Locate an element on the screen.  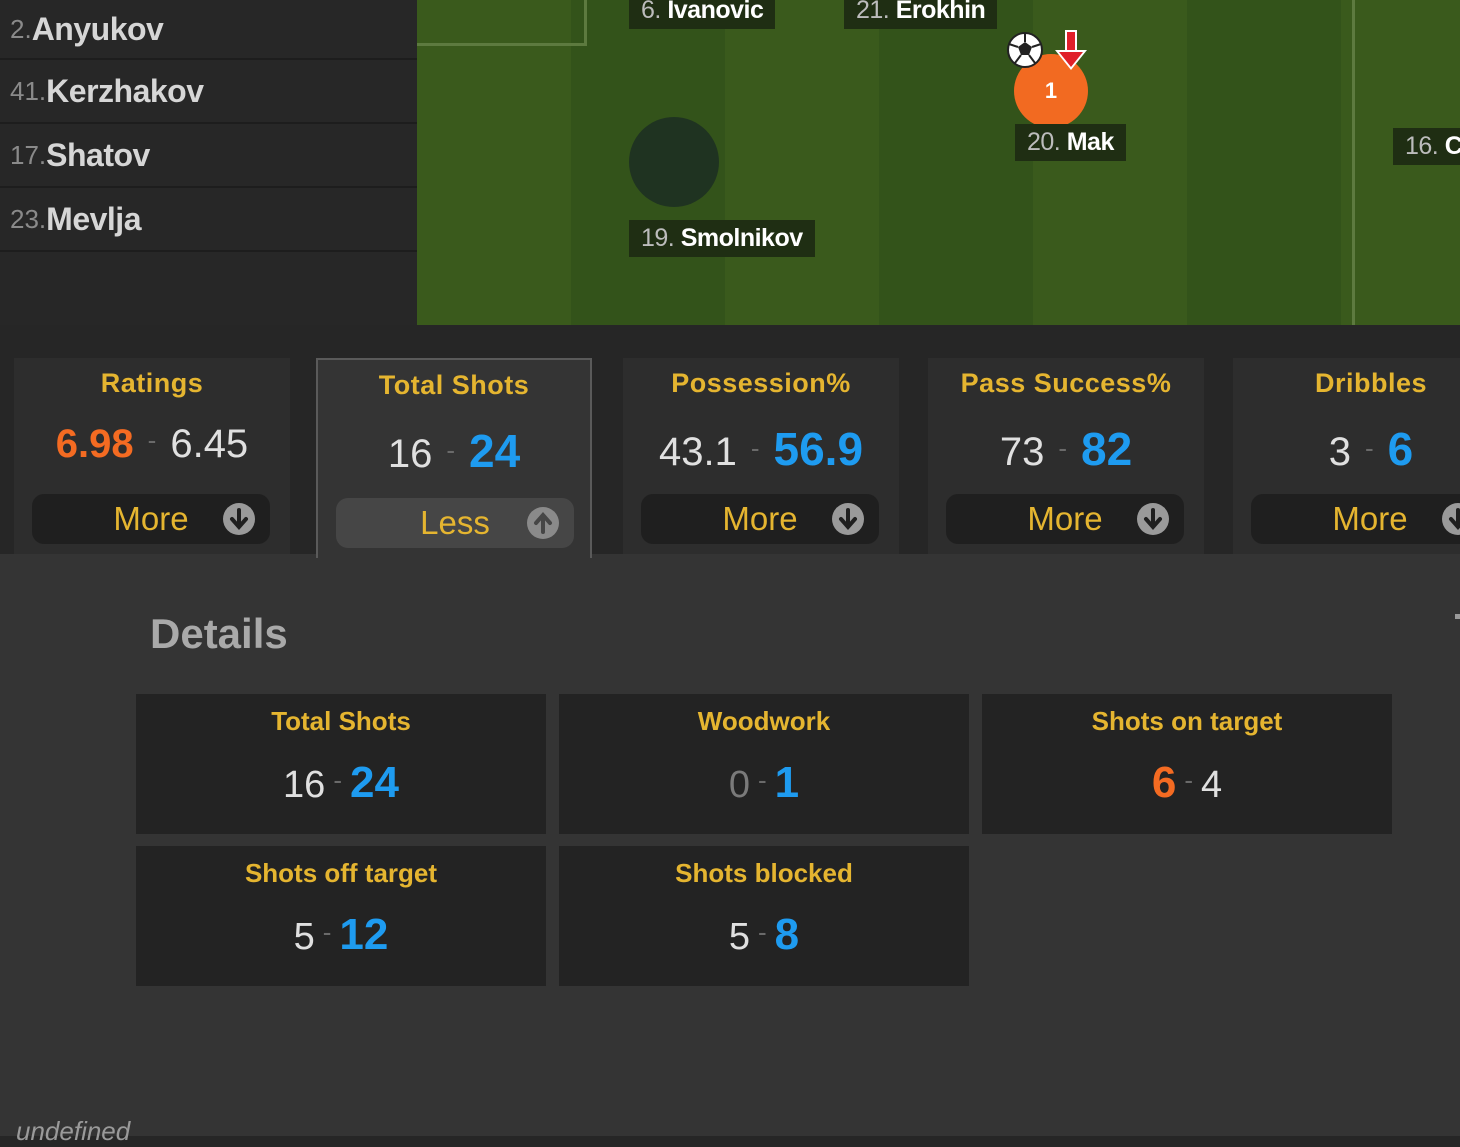
detail-card-title: Total Shots is located at coordinates (341, 721).